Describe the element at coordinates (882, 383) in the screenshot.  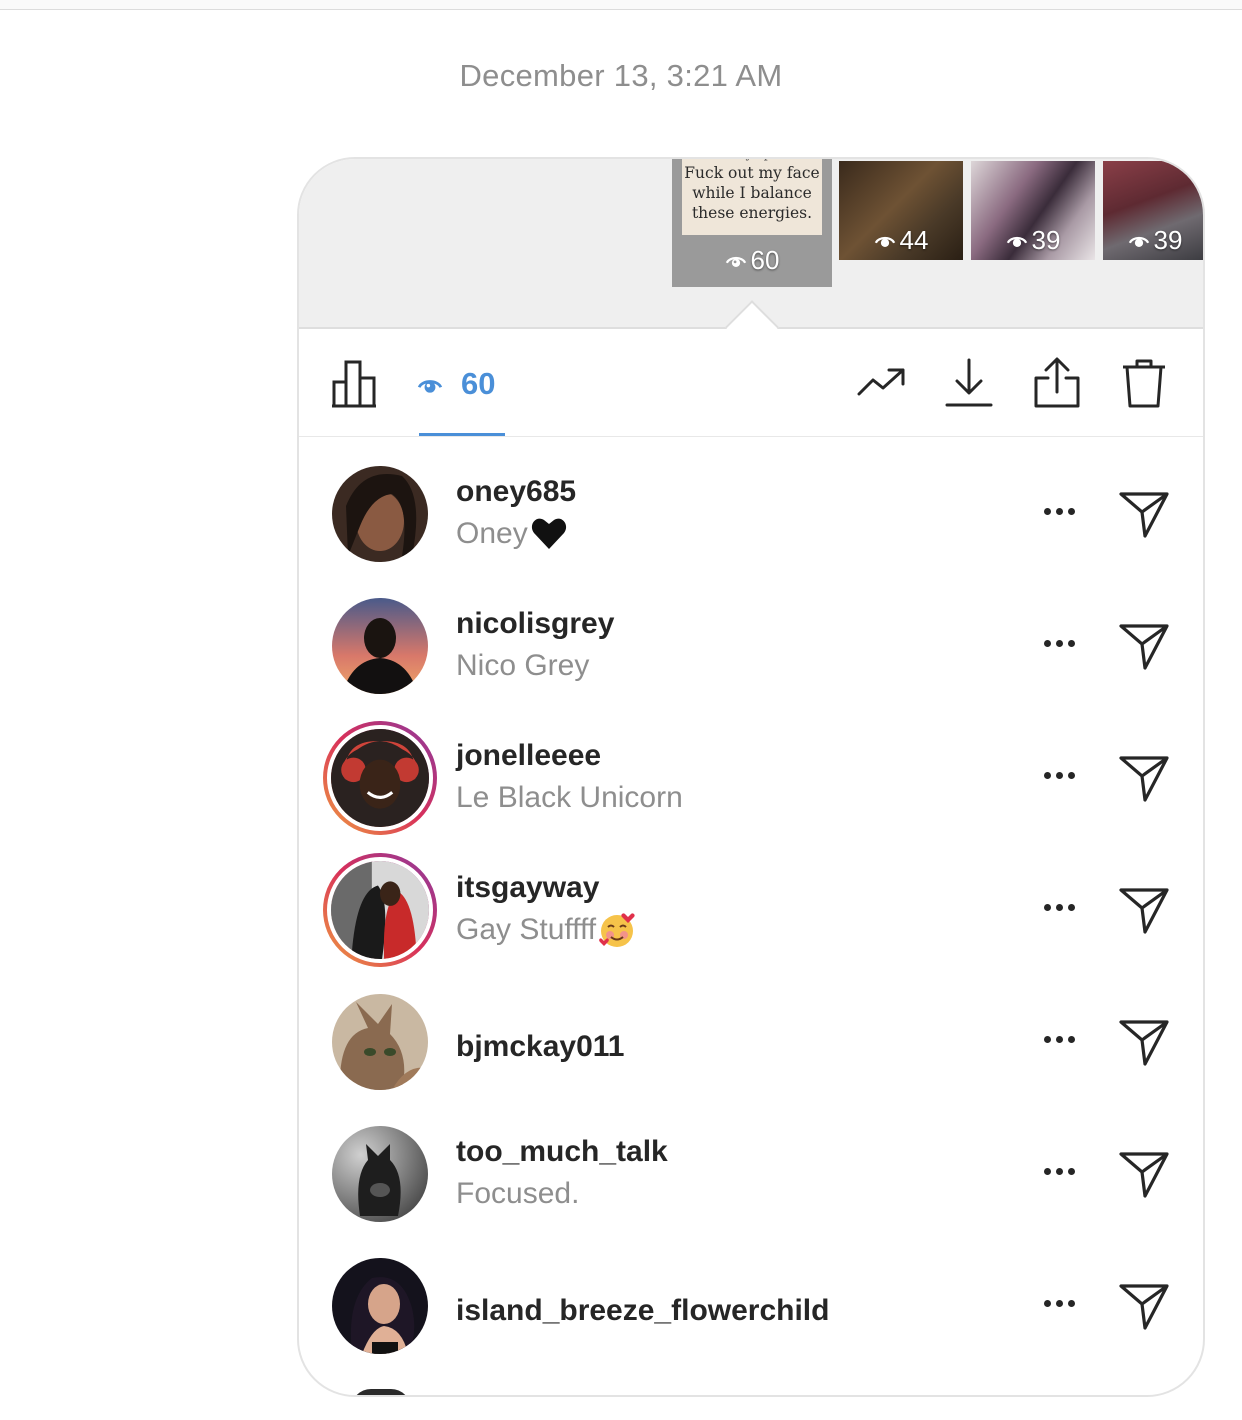
I see `trending-up-icon` at that location.